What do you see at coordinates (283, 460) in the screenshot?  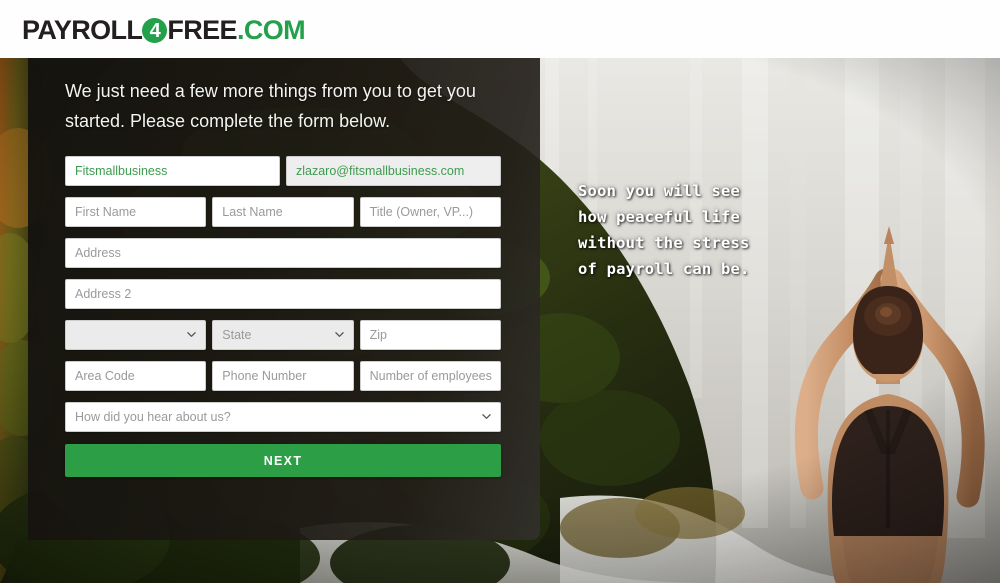 I see `next-button: NEXT` at bounding box center [283, 460].